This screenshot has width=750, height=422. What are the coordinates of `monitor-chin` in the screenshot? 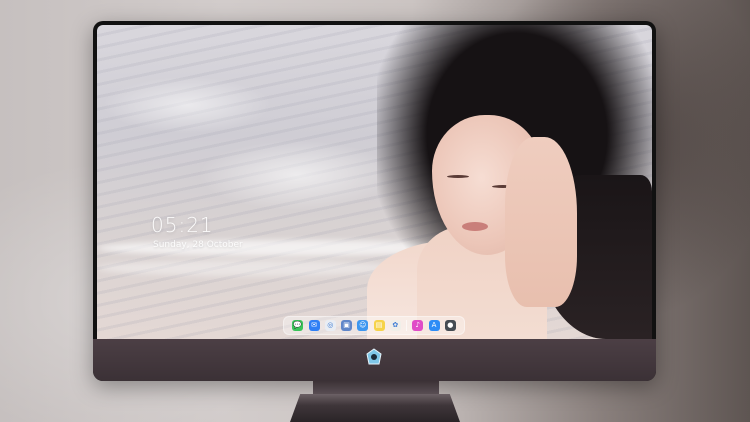 It's located at (374, 360).